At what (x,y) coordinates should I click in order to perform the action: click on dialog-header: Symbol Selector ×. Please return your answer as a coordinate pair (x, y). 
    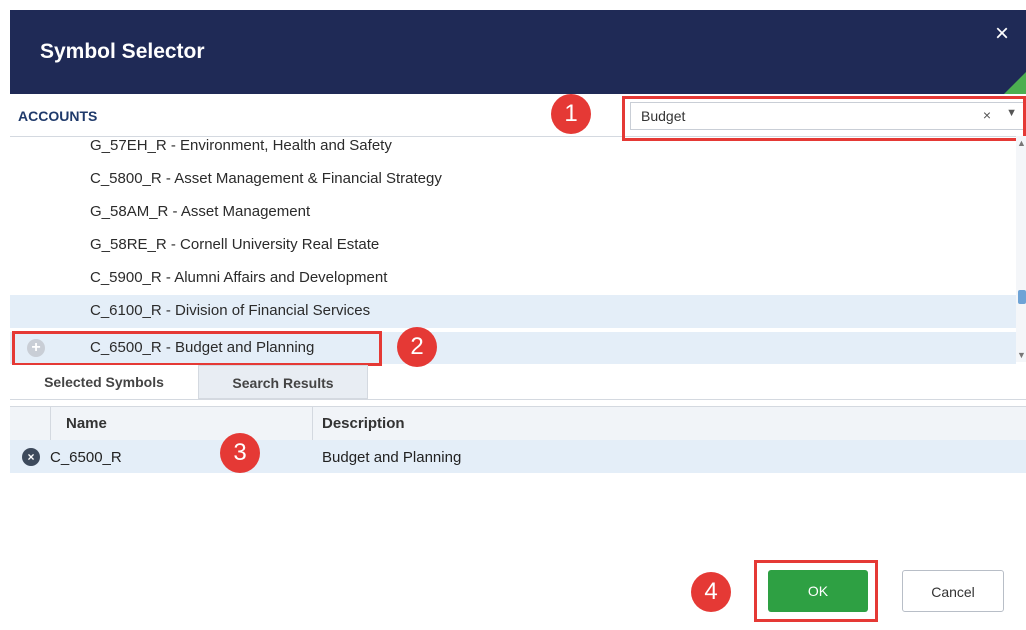
    Looking at the image, I should click on (518, 52).